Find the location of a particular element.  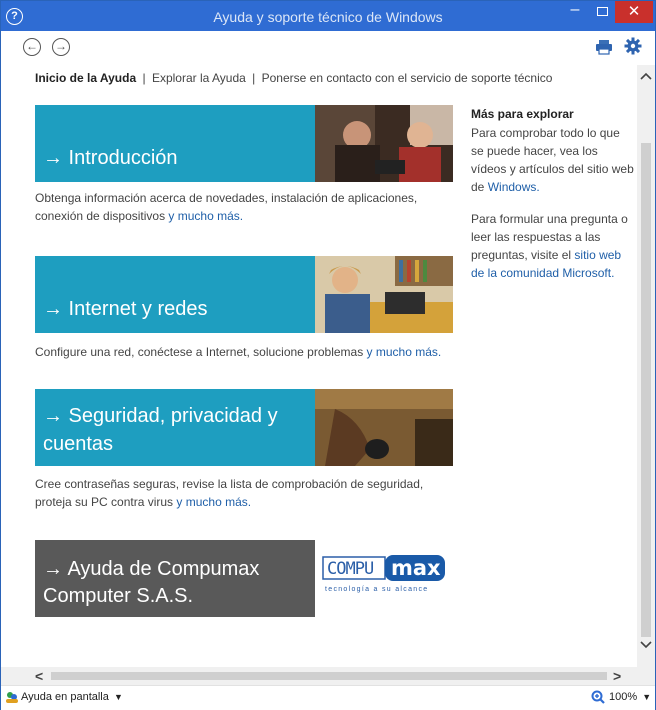

toolbar: ← → is located at coordinates (328, 48).